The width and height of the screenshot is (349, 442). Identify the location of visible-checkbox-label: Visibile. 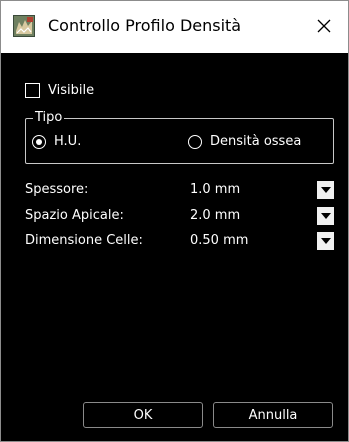
(71, 90).